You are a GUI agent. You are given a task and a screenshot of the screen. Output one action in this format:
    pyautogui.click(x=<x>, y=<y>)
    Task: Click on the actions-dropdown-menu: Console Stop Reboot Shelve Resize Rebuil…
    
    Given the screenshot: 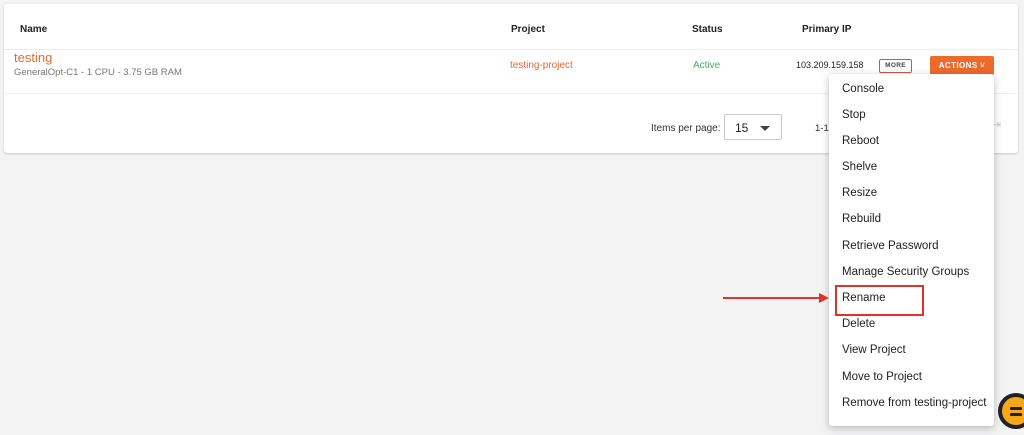 What is the action you would take?
    pyautogui.click(x=911, y=250)
    